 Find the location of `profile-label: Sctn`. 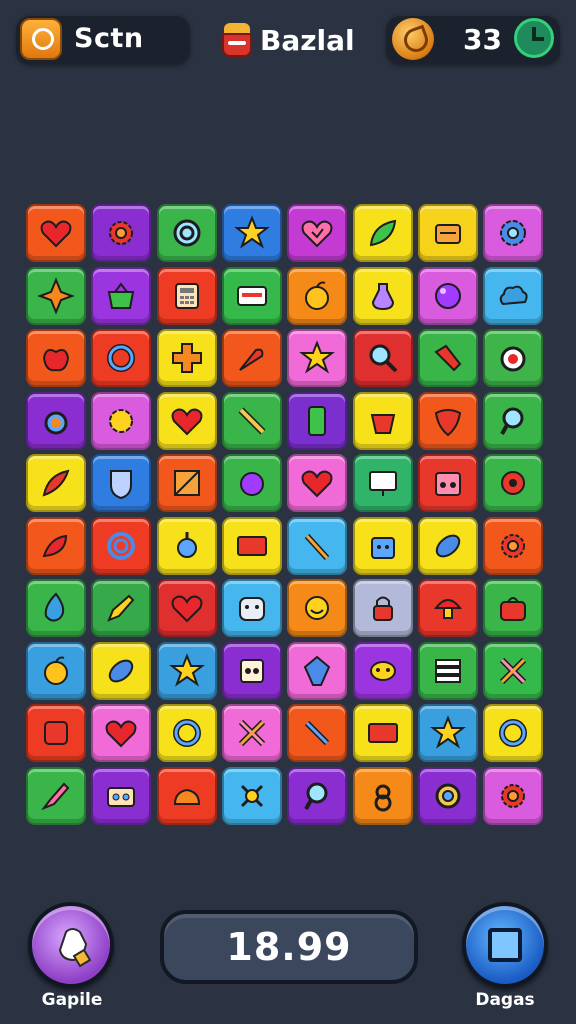

profile-label: Sctn is located at coordinates (109, 38).